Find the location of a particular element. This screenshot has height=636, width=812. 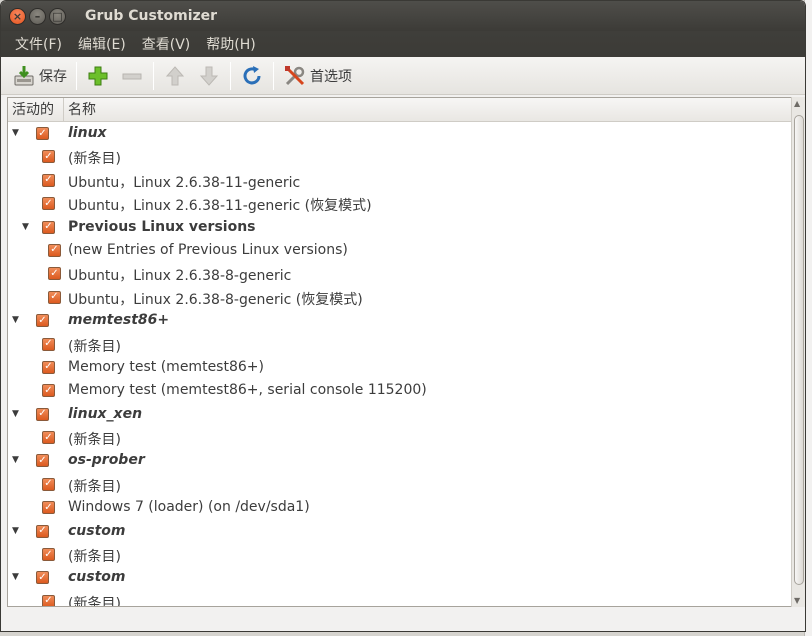

tree-row-entry: ✓ Memory test (memtest86+) is located at coordinates (400, 367).